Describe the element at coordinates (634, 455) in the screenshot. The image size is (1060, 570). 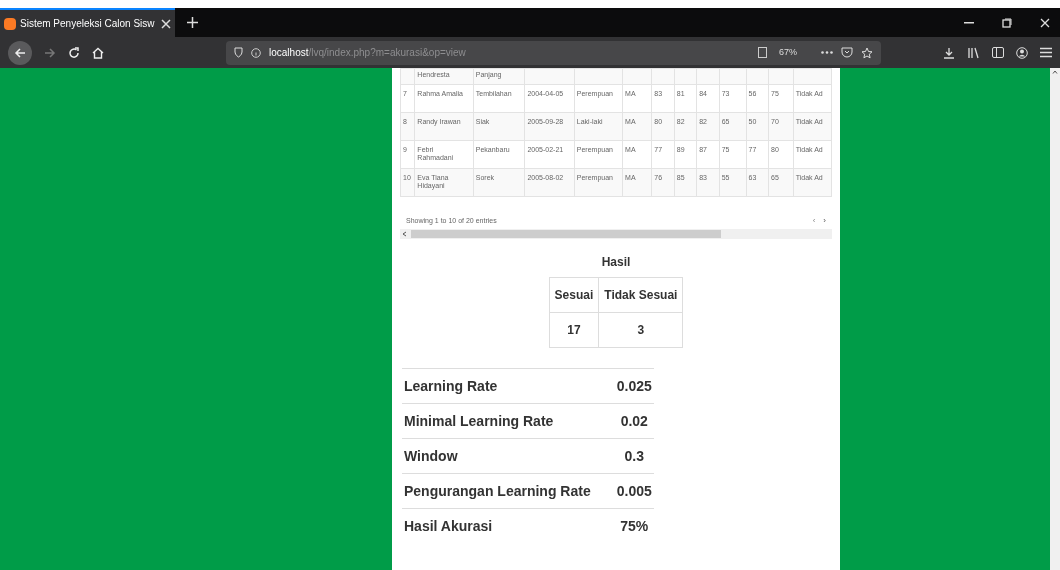
I see `parameter-value: 0.3` at that location.